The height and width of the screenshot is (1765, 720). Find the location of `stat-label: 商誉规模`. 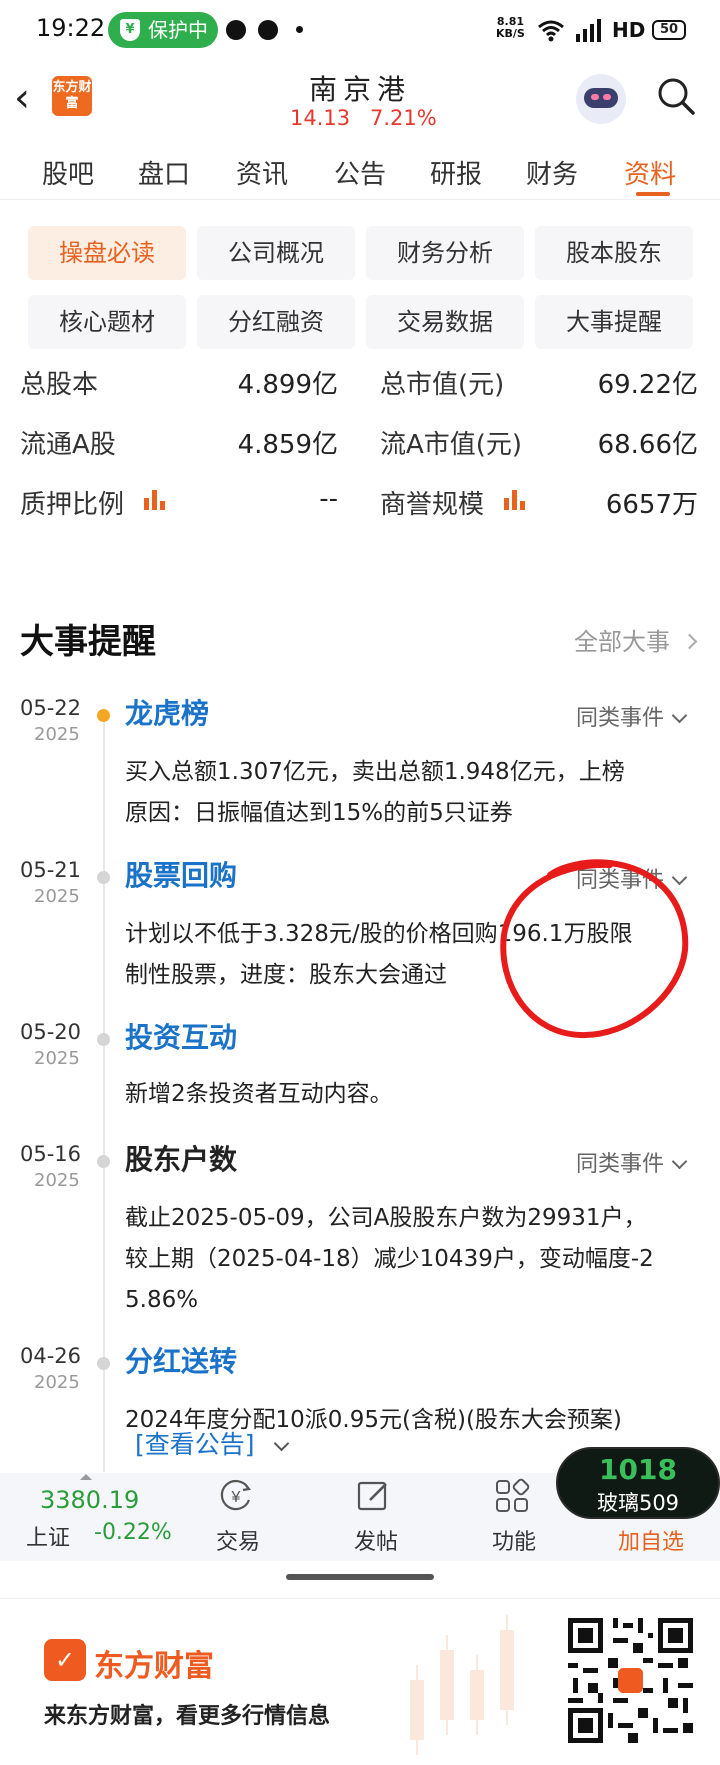

stat-label: 商誉规模 is located at coordinates (432, 505).